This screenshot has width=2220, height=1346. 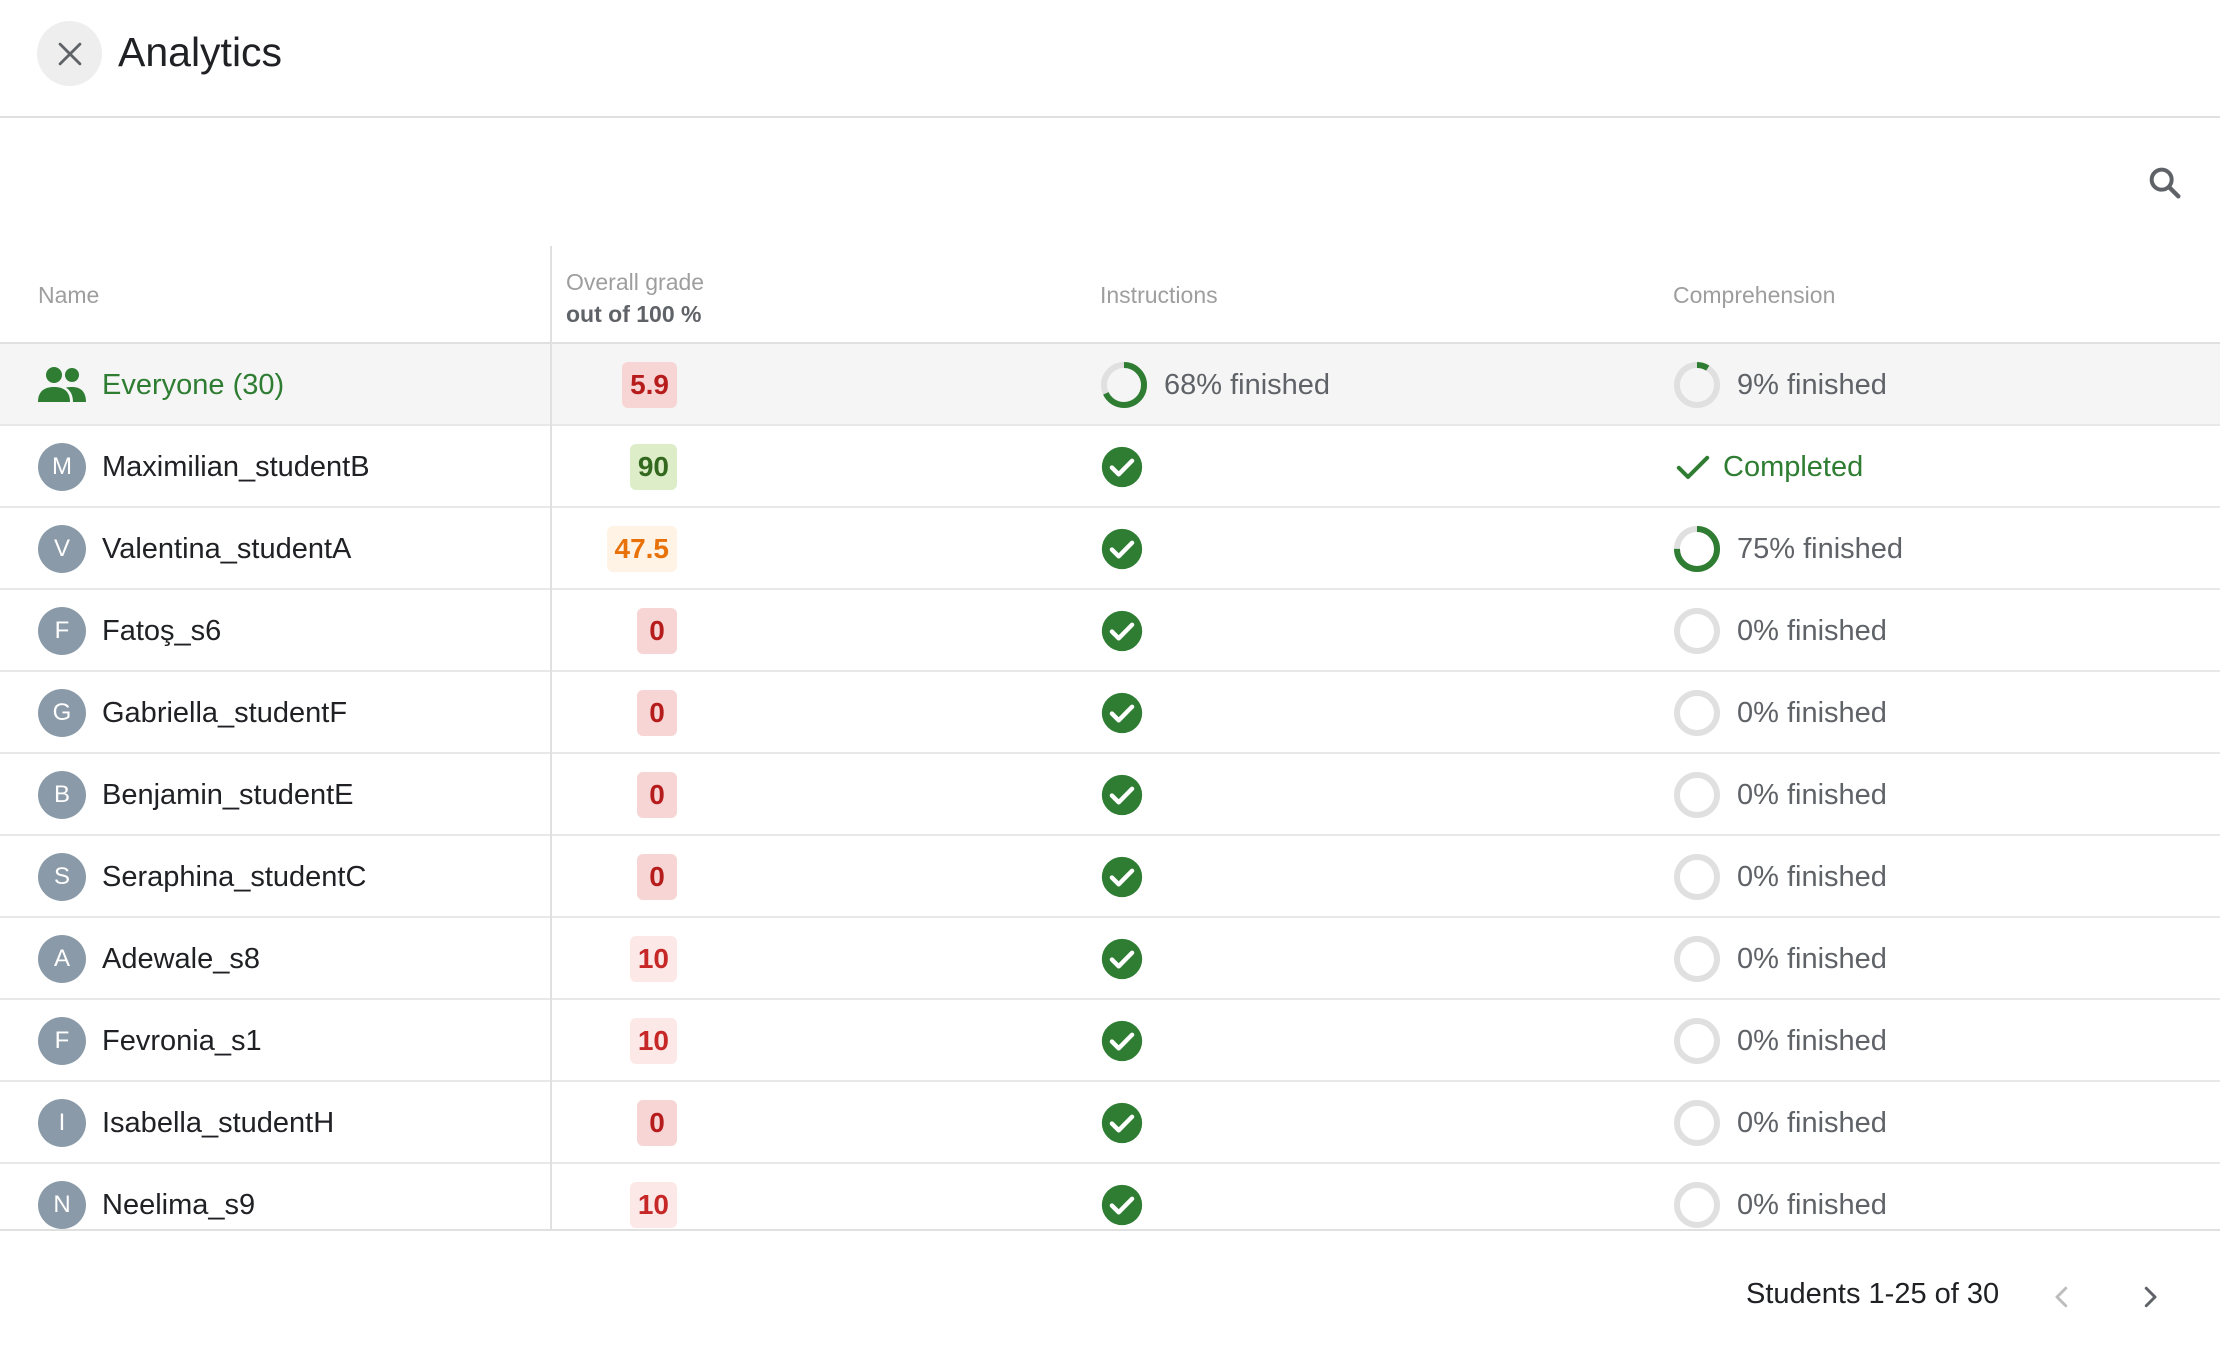 What do you see at coordinates (178, 1196) in the screenshot?
I see `student-name: Neelima_s9` at bounding box center [178, 1196].